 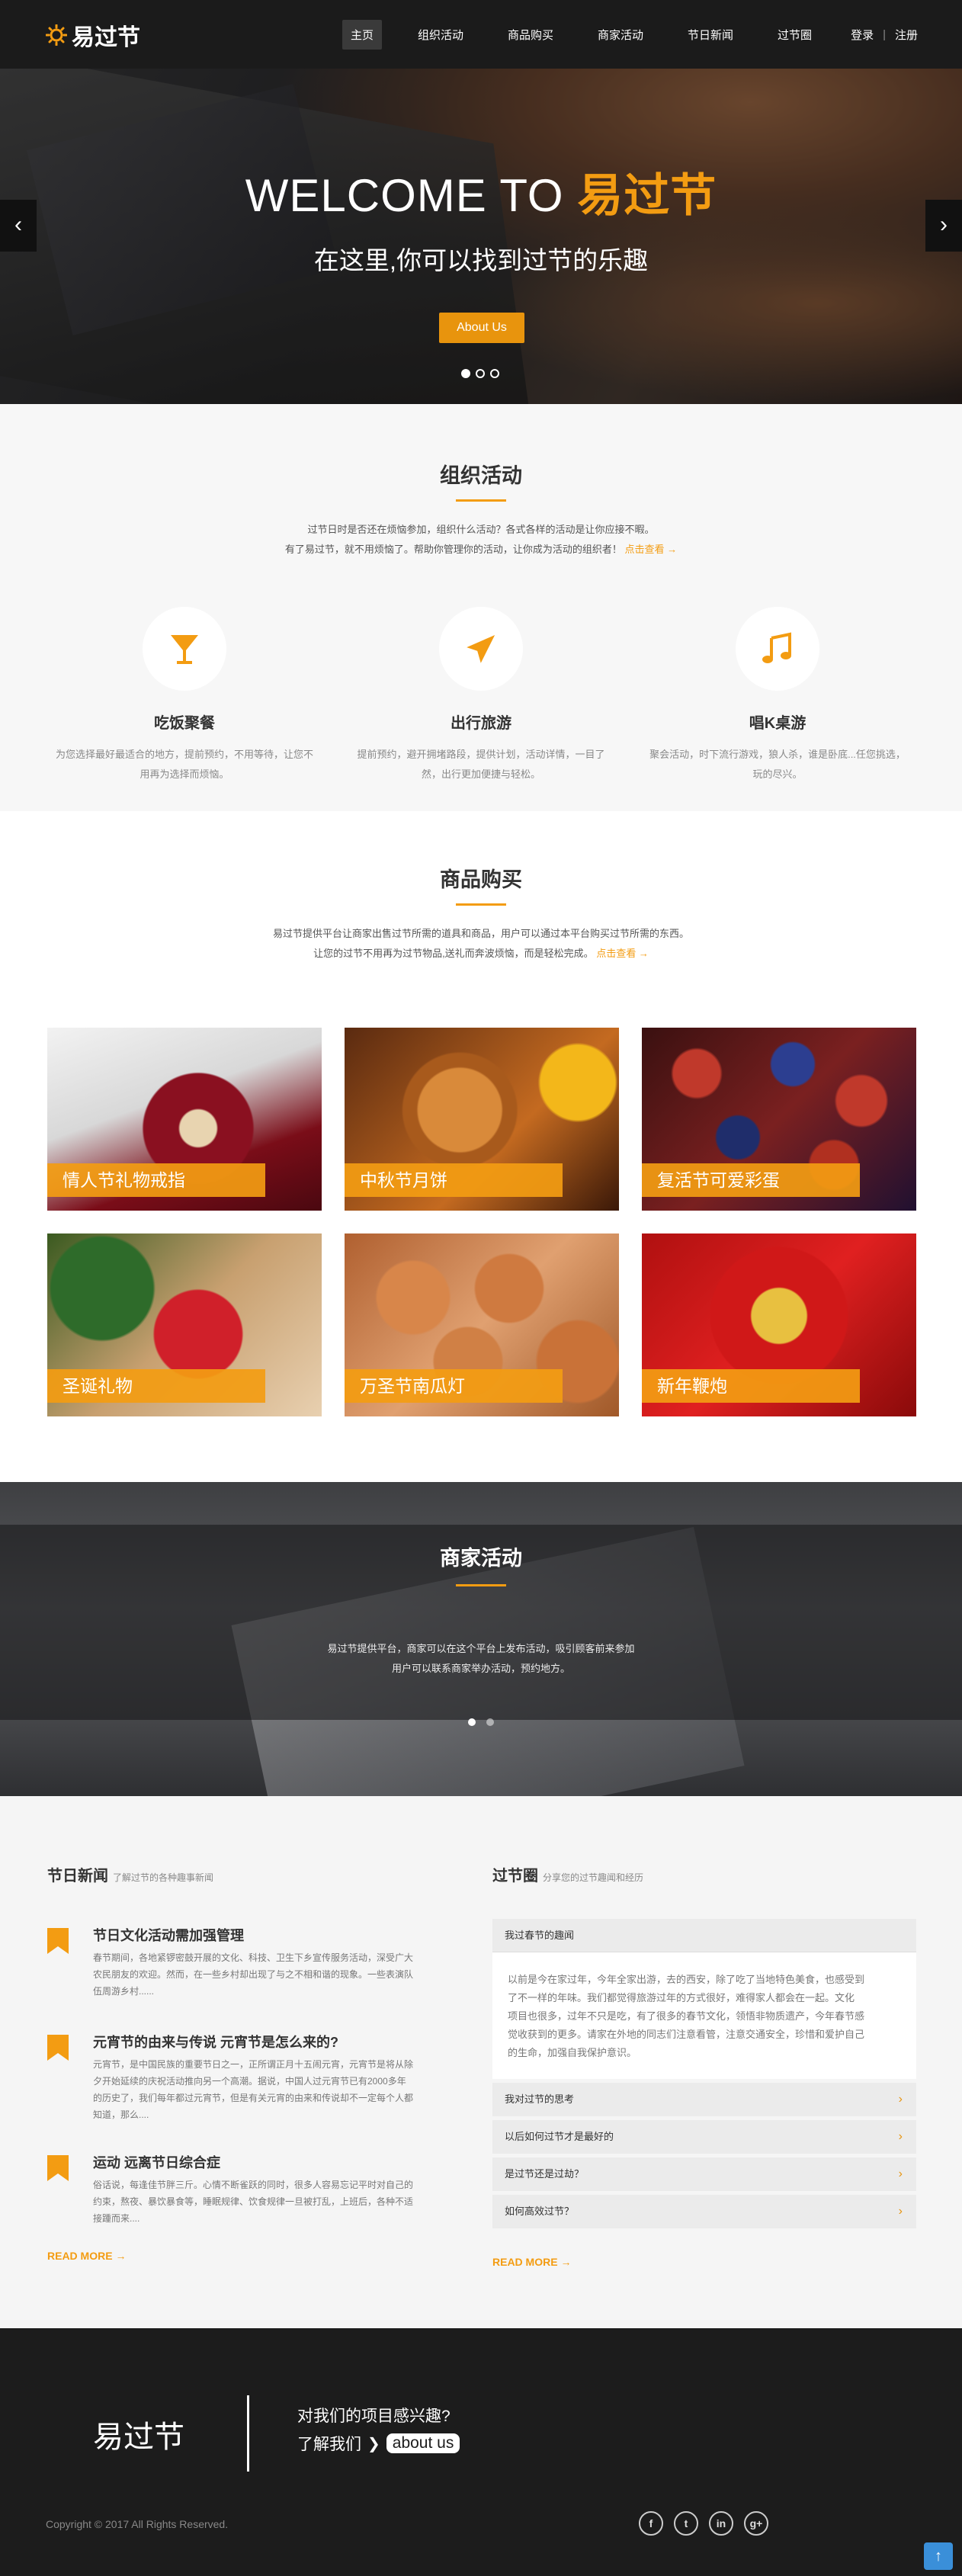 I want to click on excerpt-line: 夕开始延续的庆祝活动推向另一个高潮。据说，中国人过元宵节已有2000多年, so click(x=249, y=2081).